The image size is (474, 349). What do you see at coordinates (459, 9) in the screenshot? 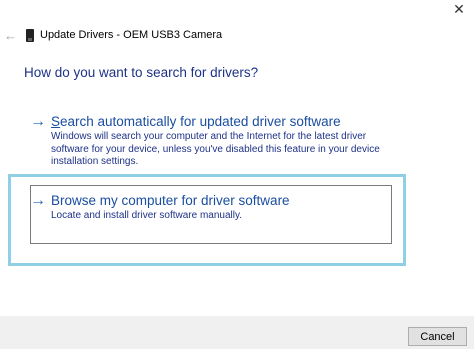
I see `close-icon: ✕` at bounding box center [459, 9].